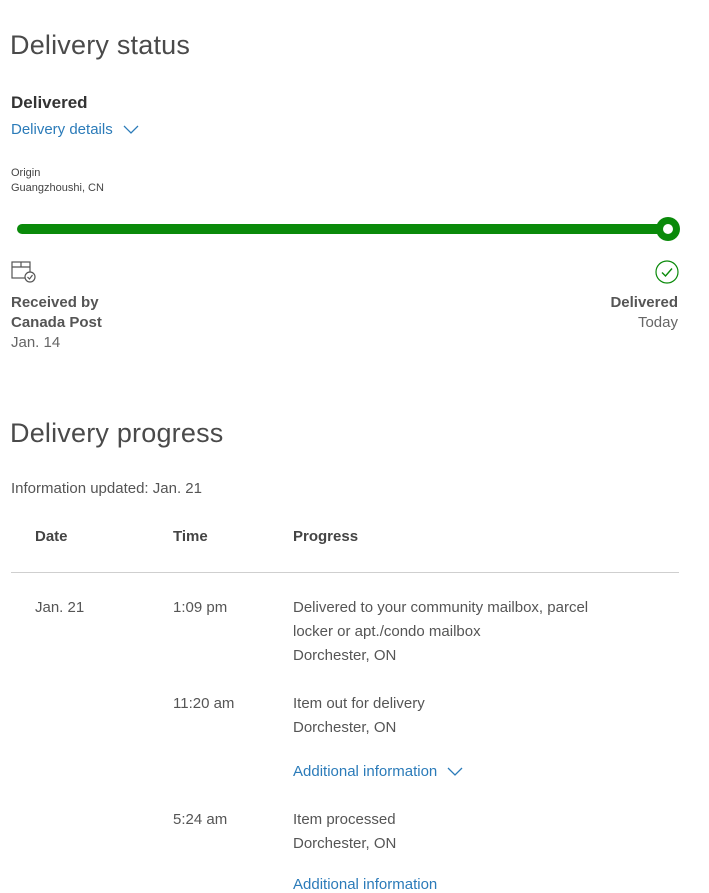 Image resolution: width=709 pixels, height=893 pixels. I want to click on delivery-details-label: Delivery details, so click(62, 129).